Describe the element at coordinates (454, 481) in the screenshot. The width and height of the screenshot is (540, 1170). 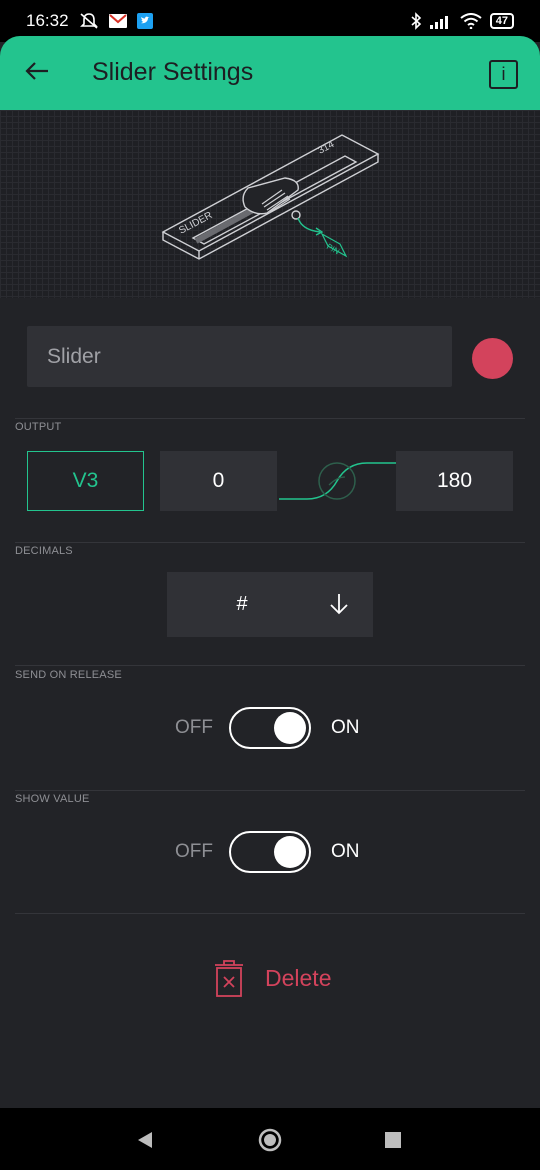
I see `output-max-input: 180` at that location.